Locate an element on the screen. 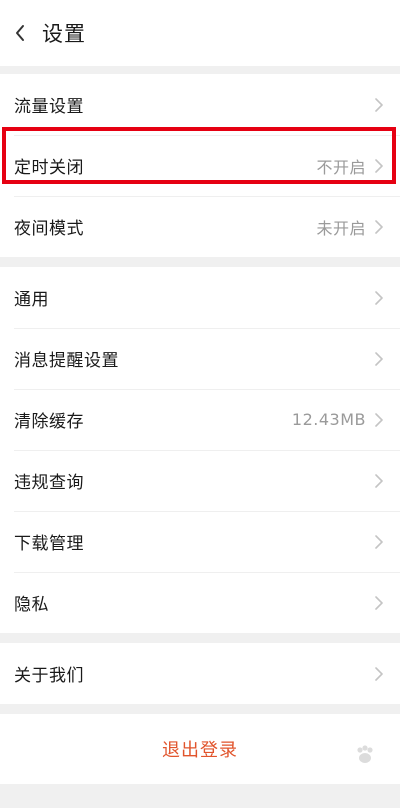  settings-group-3: 关于我们 is located at coordinates (200, 673).